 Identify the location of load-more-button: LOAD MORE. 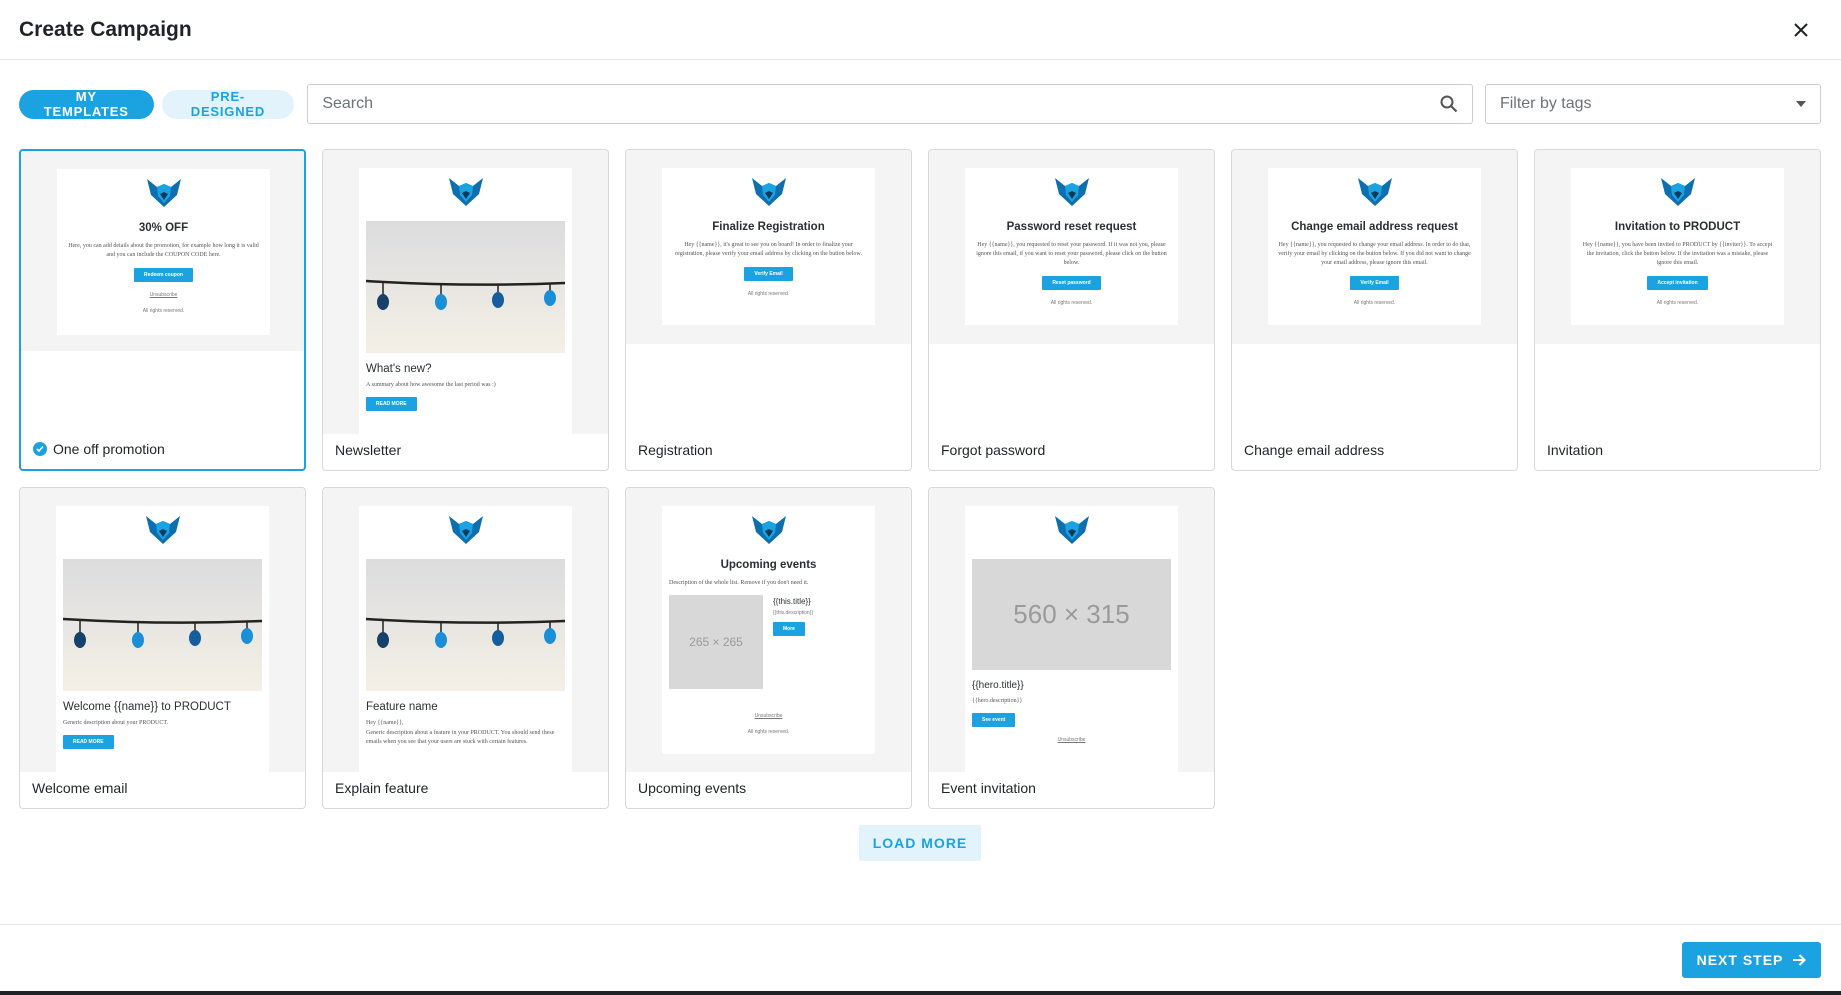
(920, 843).